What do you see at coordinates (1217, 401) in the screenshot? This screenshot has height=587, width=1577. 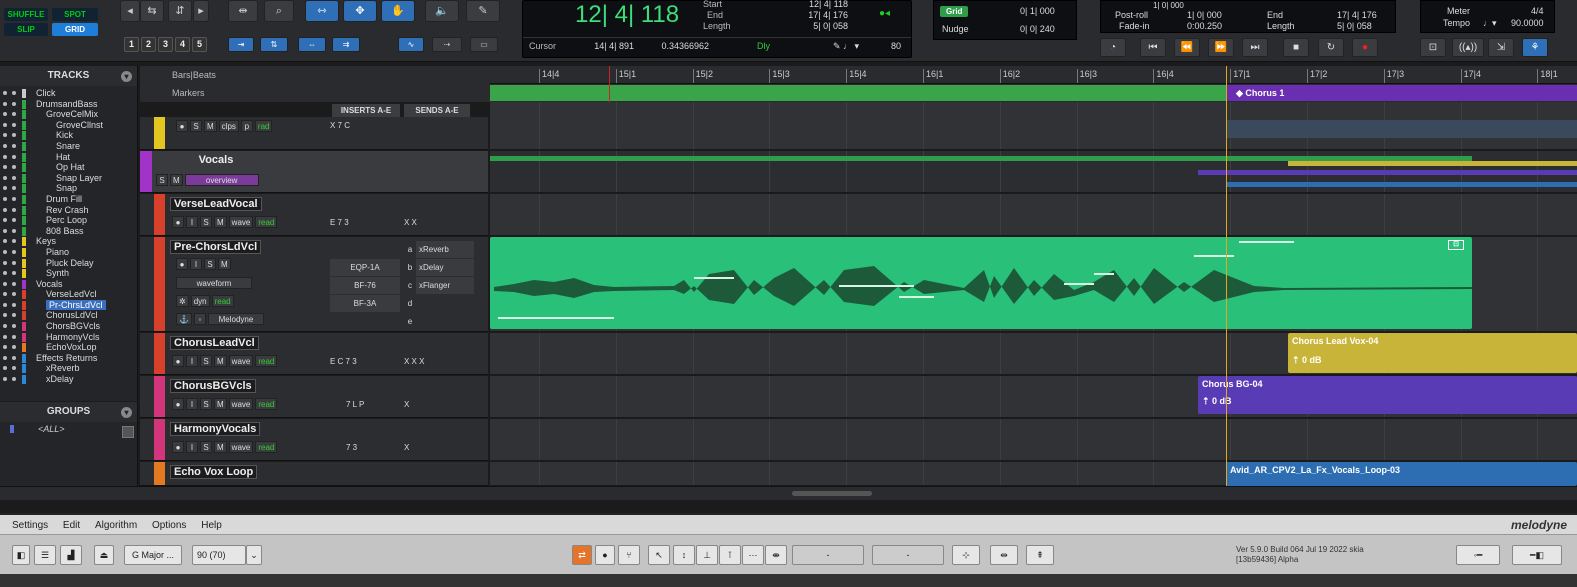 I see `clip-gain: ⇡ 0 dB` at bounding box center [1217, 401].